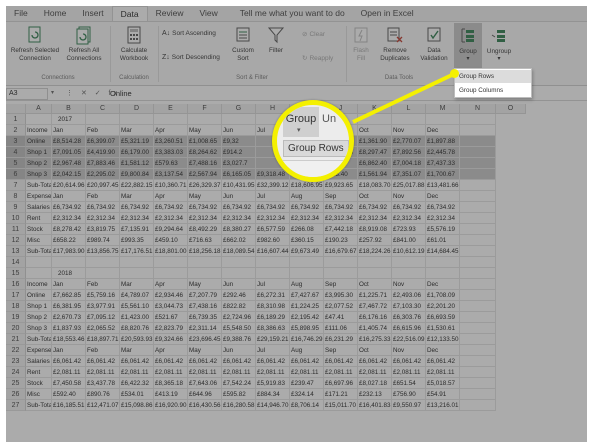  What do you see at coordinates (403, 98) in the screenshot?
I see `callout-pointer` at bounding box center [403, 98].